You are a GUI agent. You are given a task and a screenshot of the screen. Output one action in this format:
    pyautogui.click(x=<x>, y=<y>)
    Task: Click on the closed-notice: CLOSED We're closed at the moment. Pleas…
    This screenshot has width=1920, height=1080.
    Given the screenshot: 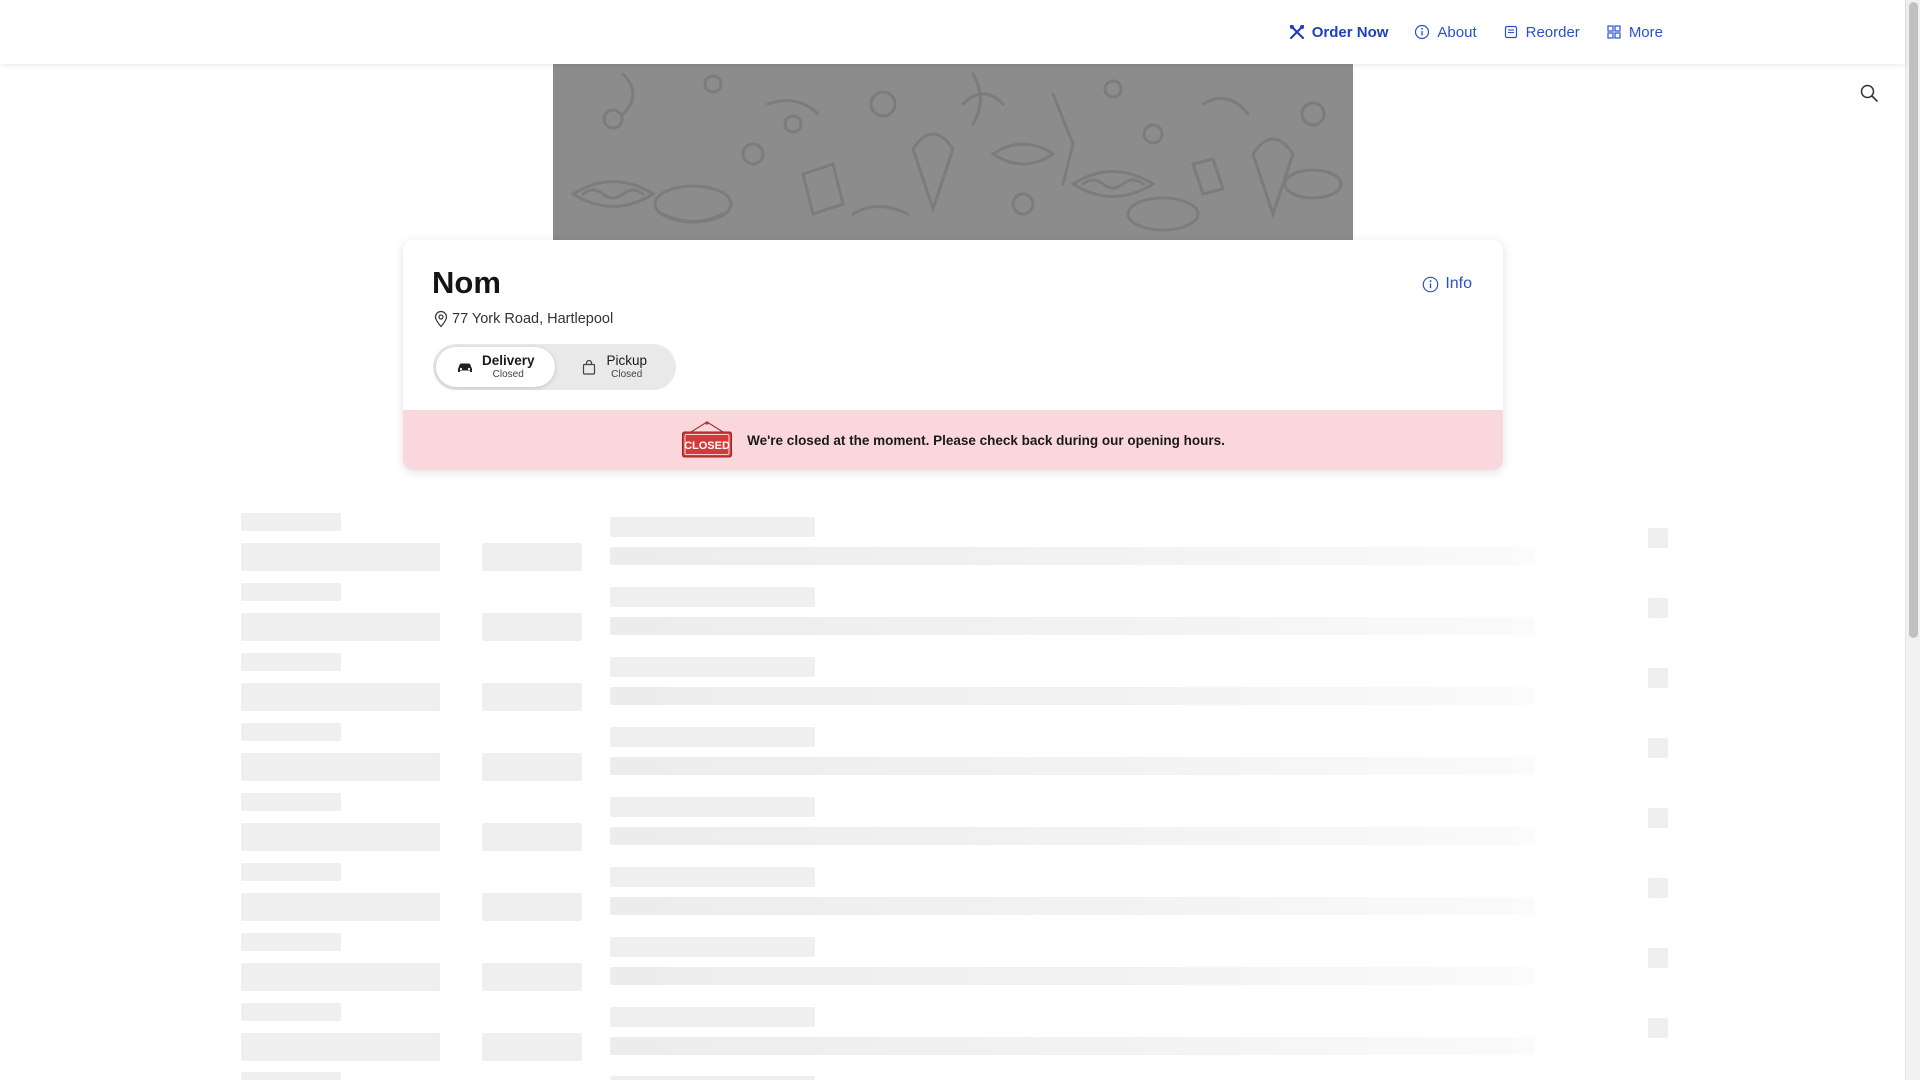 What is the action you would take?
    pyautogui.click(x=953, y=440)
    